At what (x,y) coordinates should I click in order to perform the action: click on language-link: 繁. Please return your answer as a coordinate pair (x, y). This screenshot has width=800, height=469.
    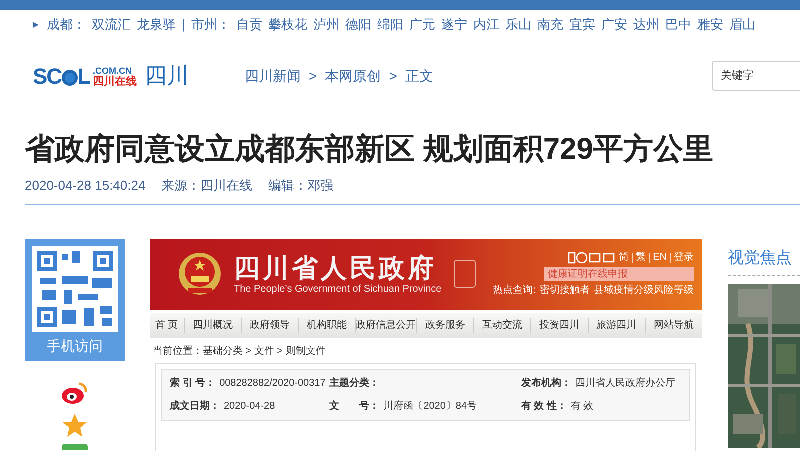
    Looking at the image, I should click on (641, 257).